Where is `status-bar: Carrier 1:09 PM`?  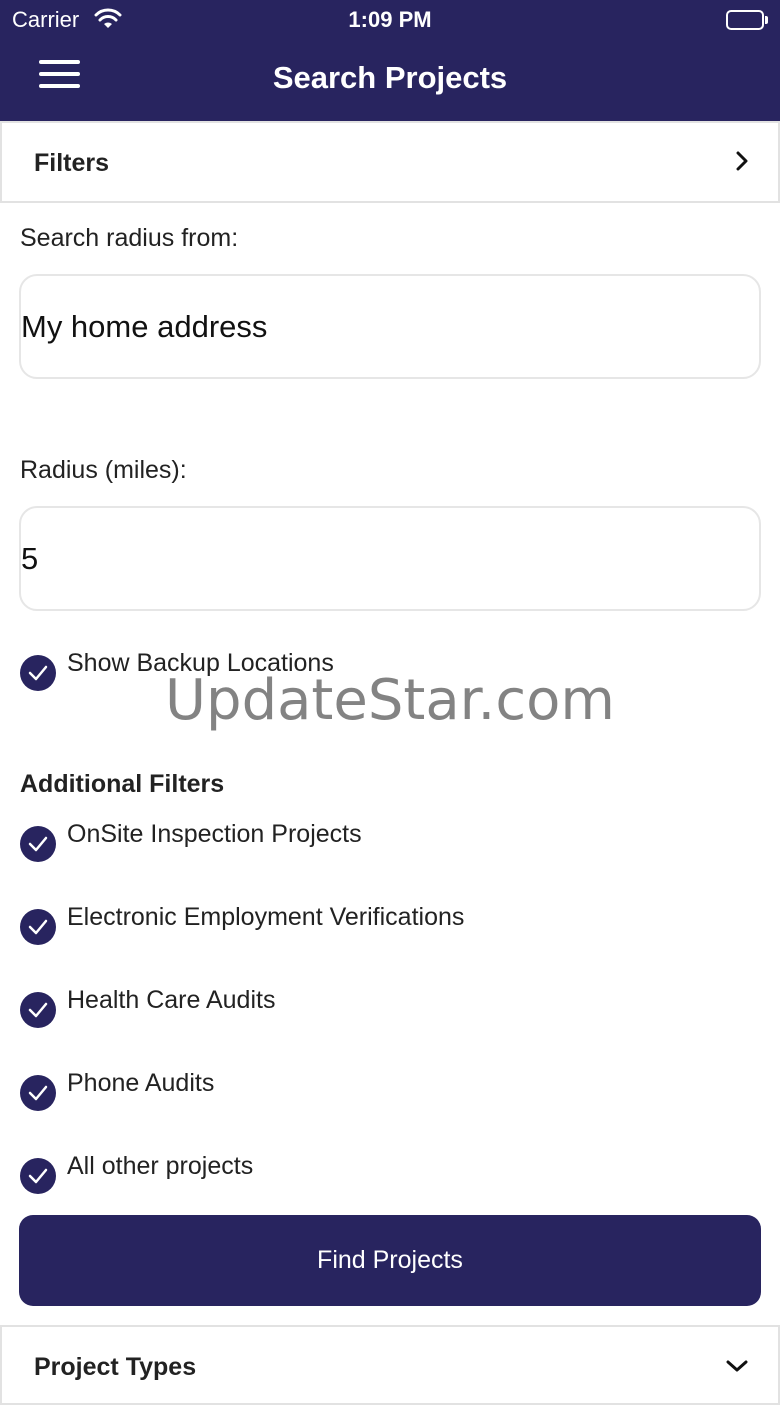
status-bar: Carrier 1:09 PM is located at coordinates (390, 20).